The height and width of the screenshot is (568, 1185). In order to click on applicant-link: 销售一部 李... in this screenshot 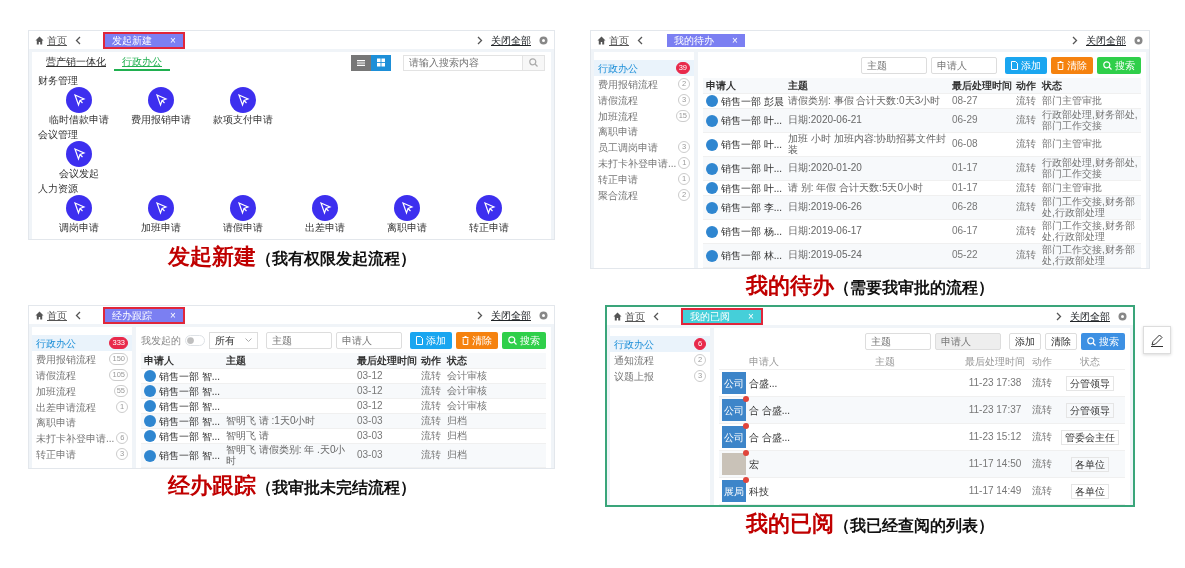, I will do `click(752, 207)`.